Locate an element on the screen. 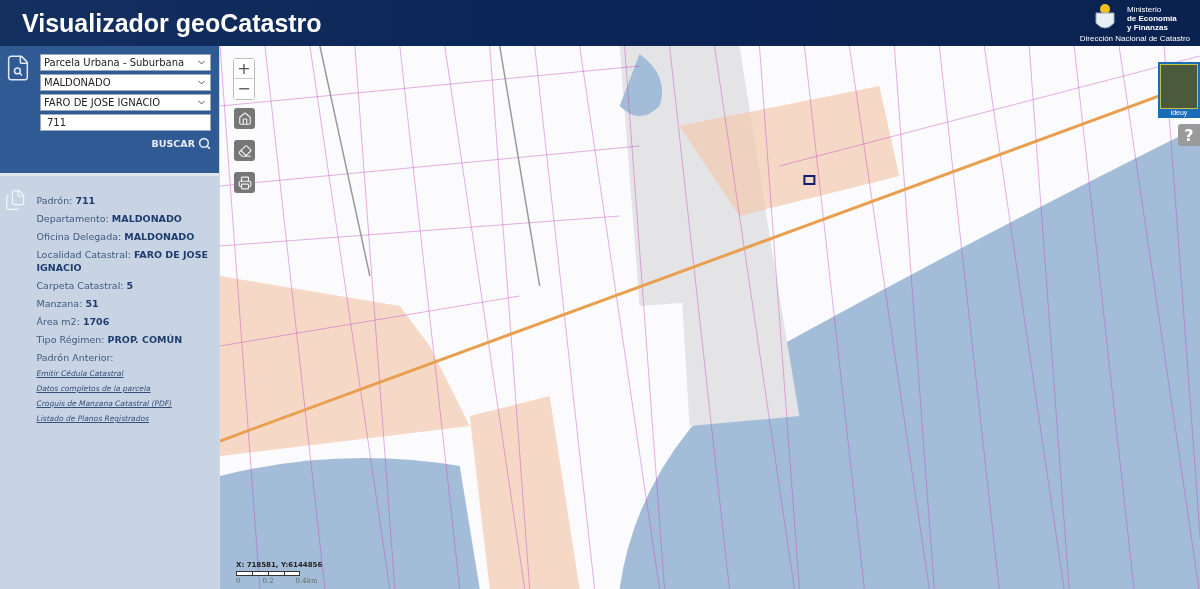 Image resolution: width=1200 pixels, height=589 pixels. agency-name: Dirección Nacional de Catastro is located at coordinates (1134, 38).